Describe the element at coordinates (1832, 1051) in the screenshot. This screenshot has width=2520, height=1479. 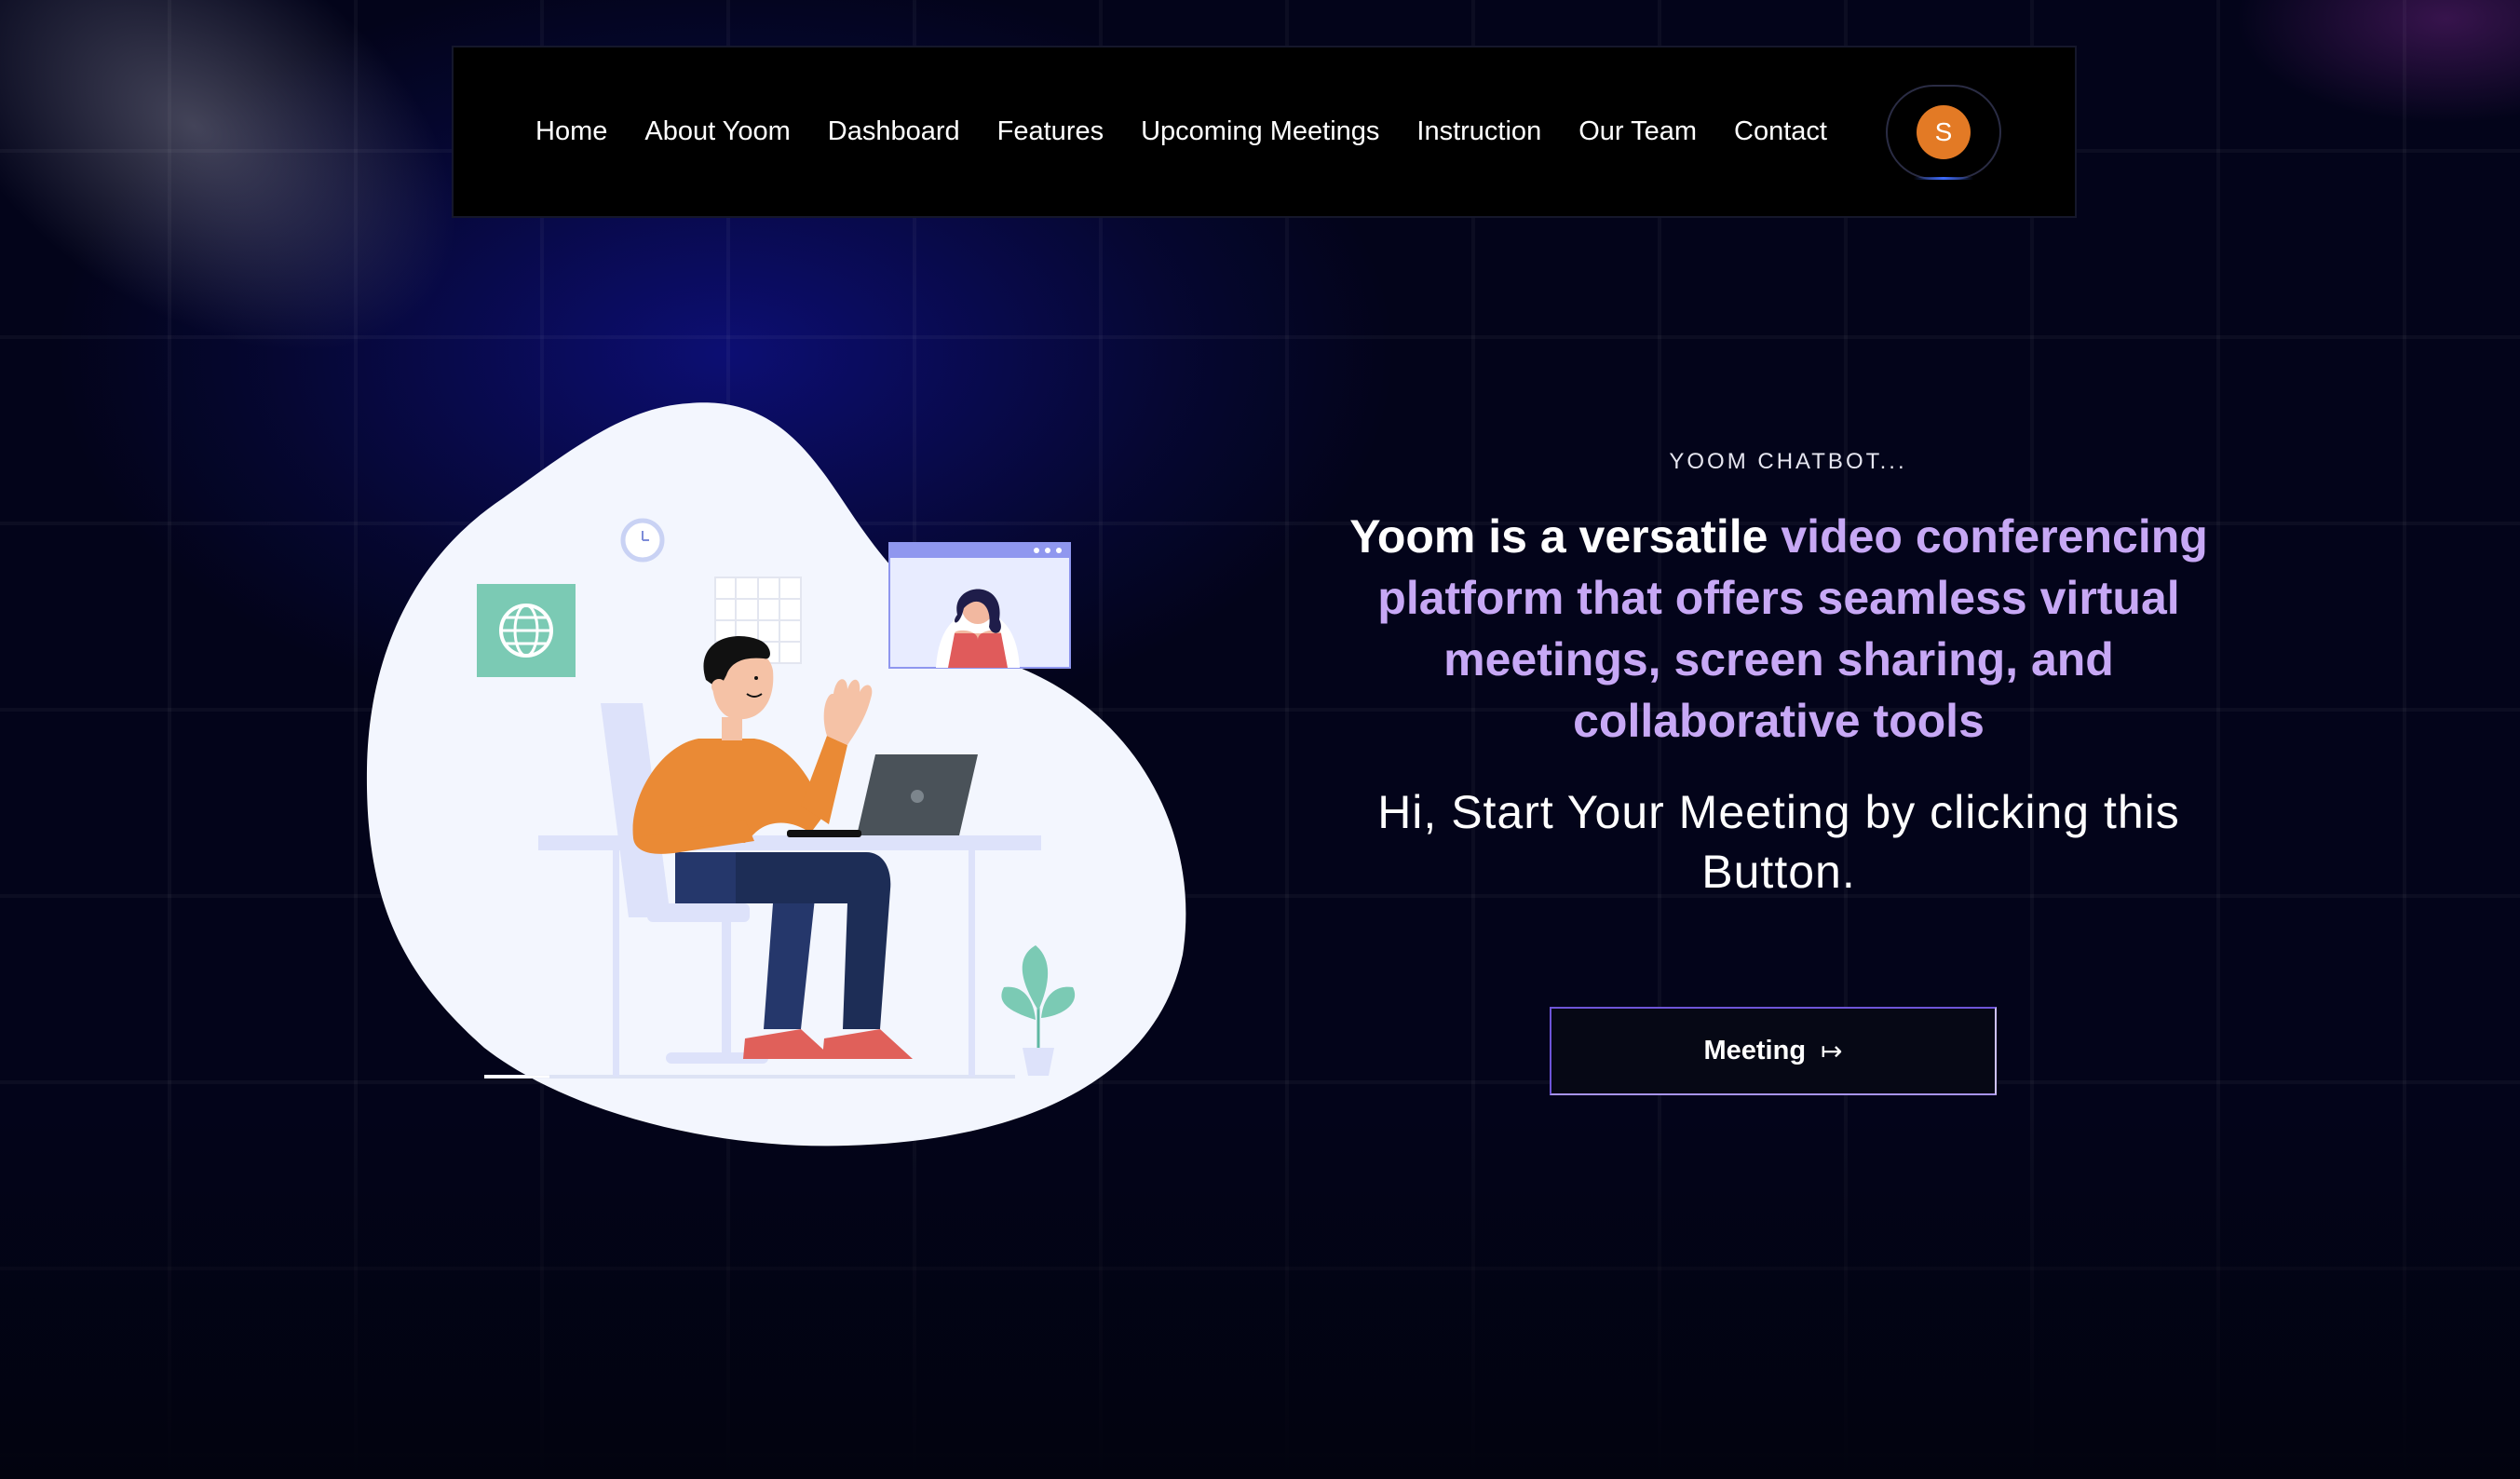
I see `arrow-right-icon: ↦` at that location.